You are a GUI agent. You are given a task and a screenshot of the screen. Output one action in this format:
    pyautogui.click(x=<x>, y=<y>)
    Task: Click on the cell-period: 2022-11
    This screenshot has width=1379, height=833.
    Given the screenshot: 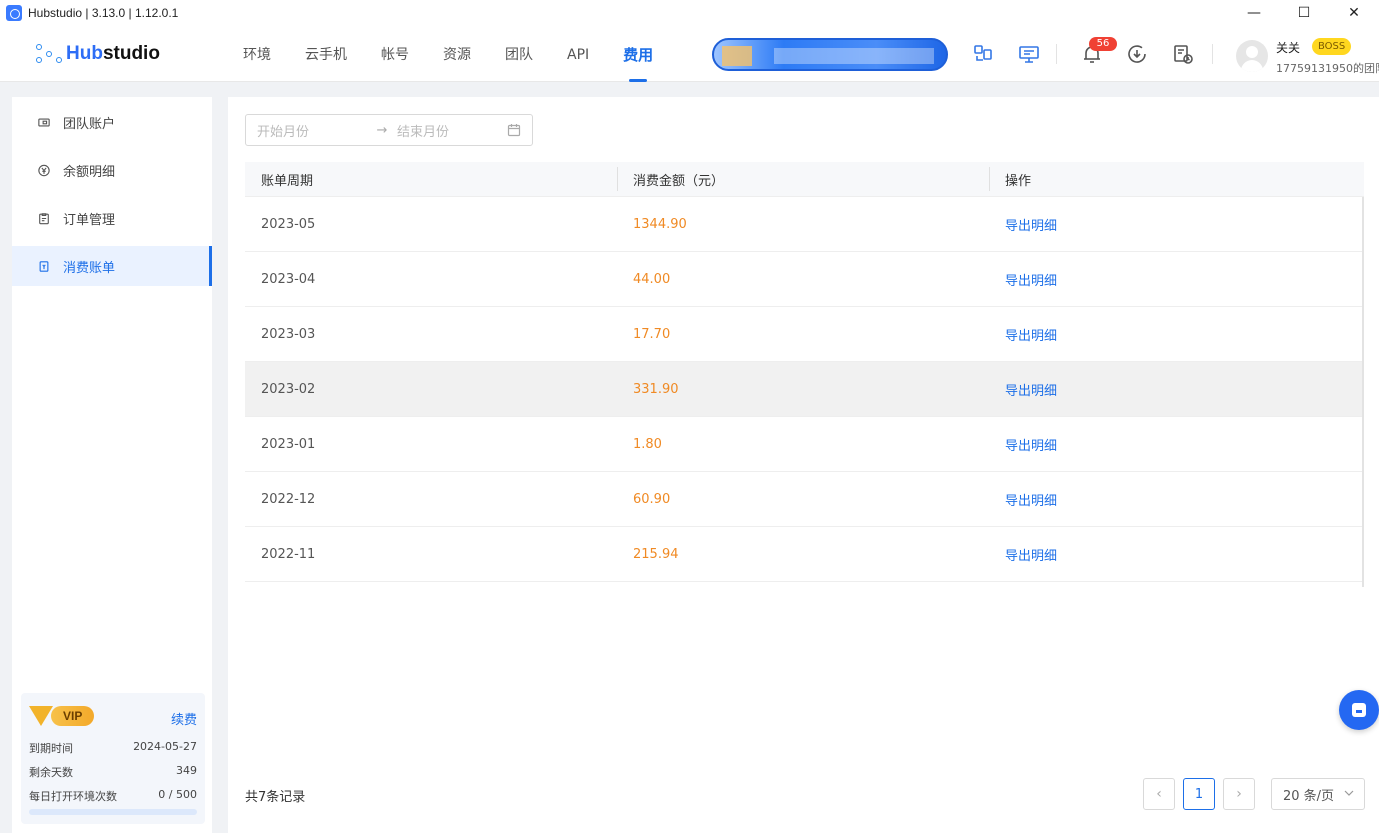 What is the action you would take?
    pyautogui.click(x=288, y=554)
    